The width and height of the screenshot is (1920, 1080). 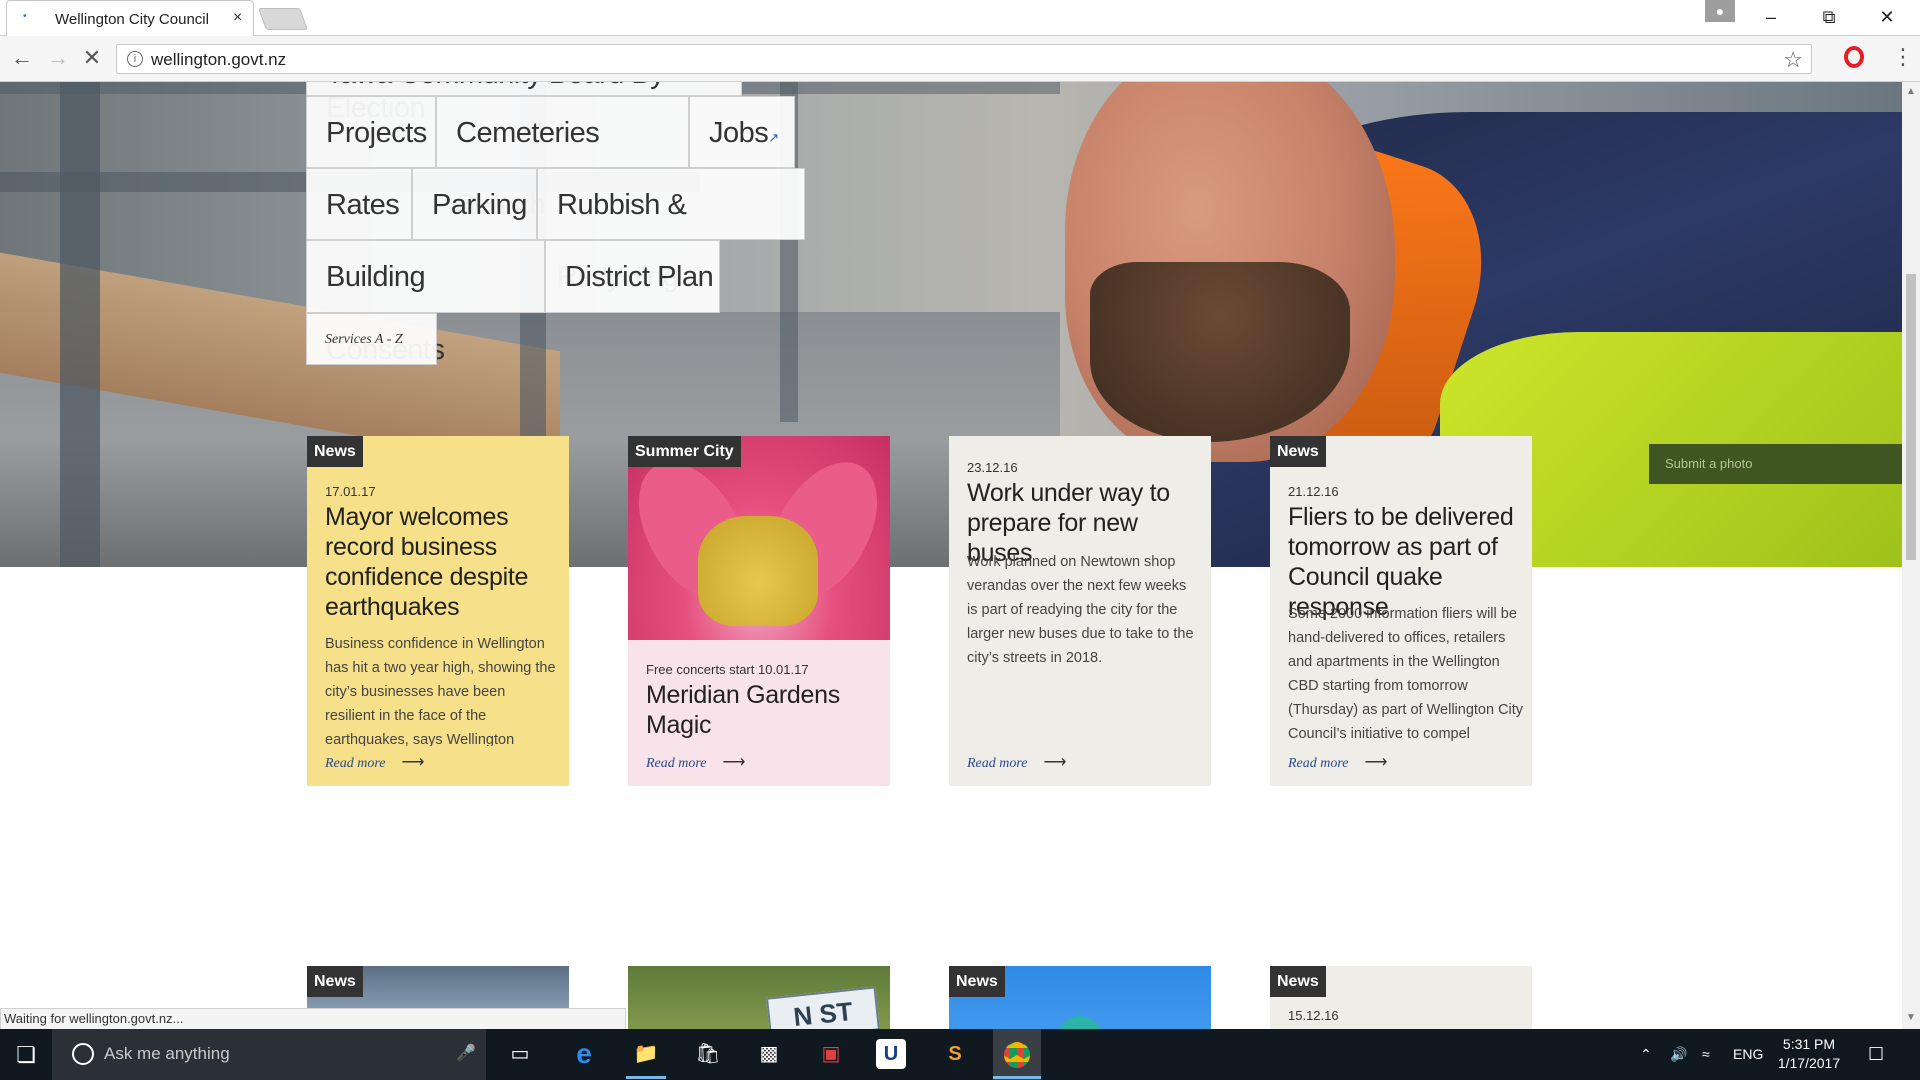 I want to click on browser-toolbar: ← → ✕ i wellington.govt.nz ☆ ⋮, so click(x=960, y=59).